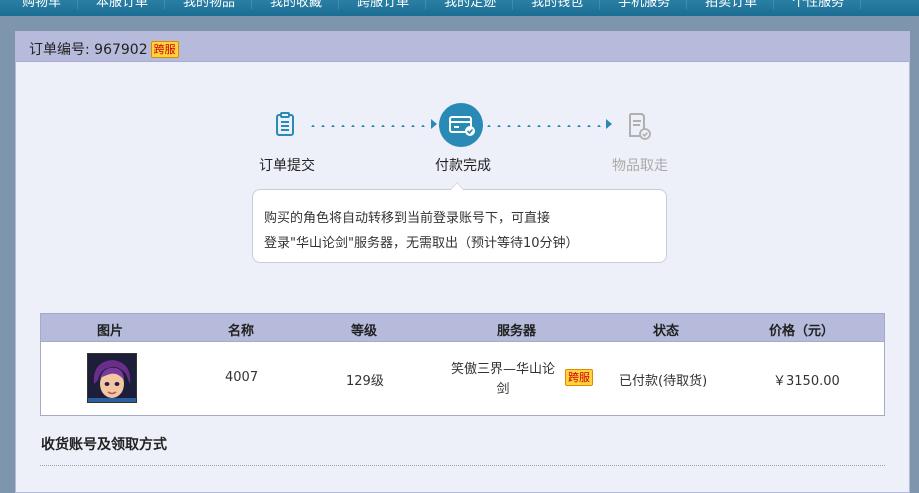 Image resolution: width=919 pixels, height=493 pixels. I want to click on item-status: 已付款(待取货), so click(663, 381).